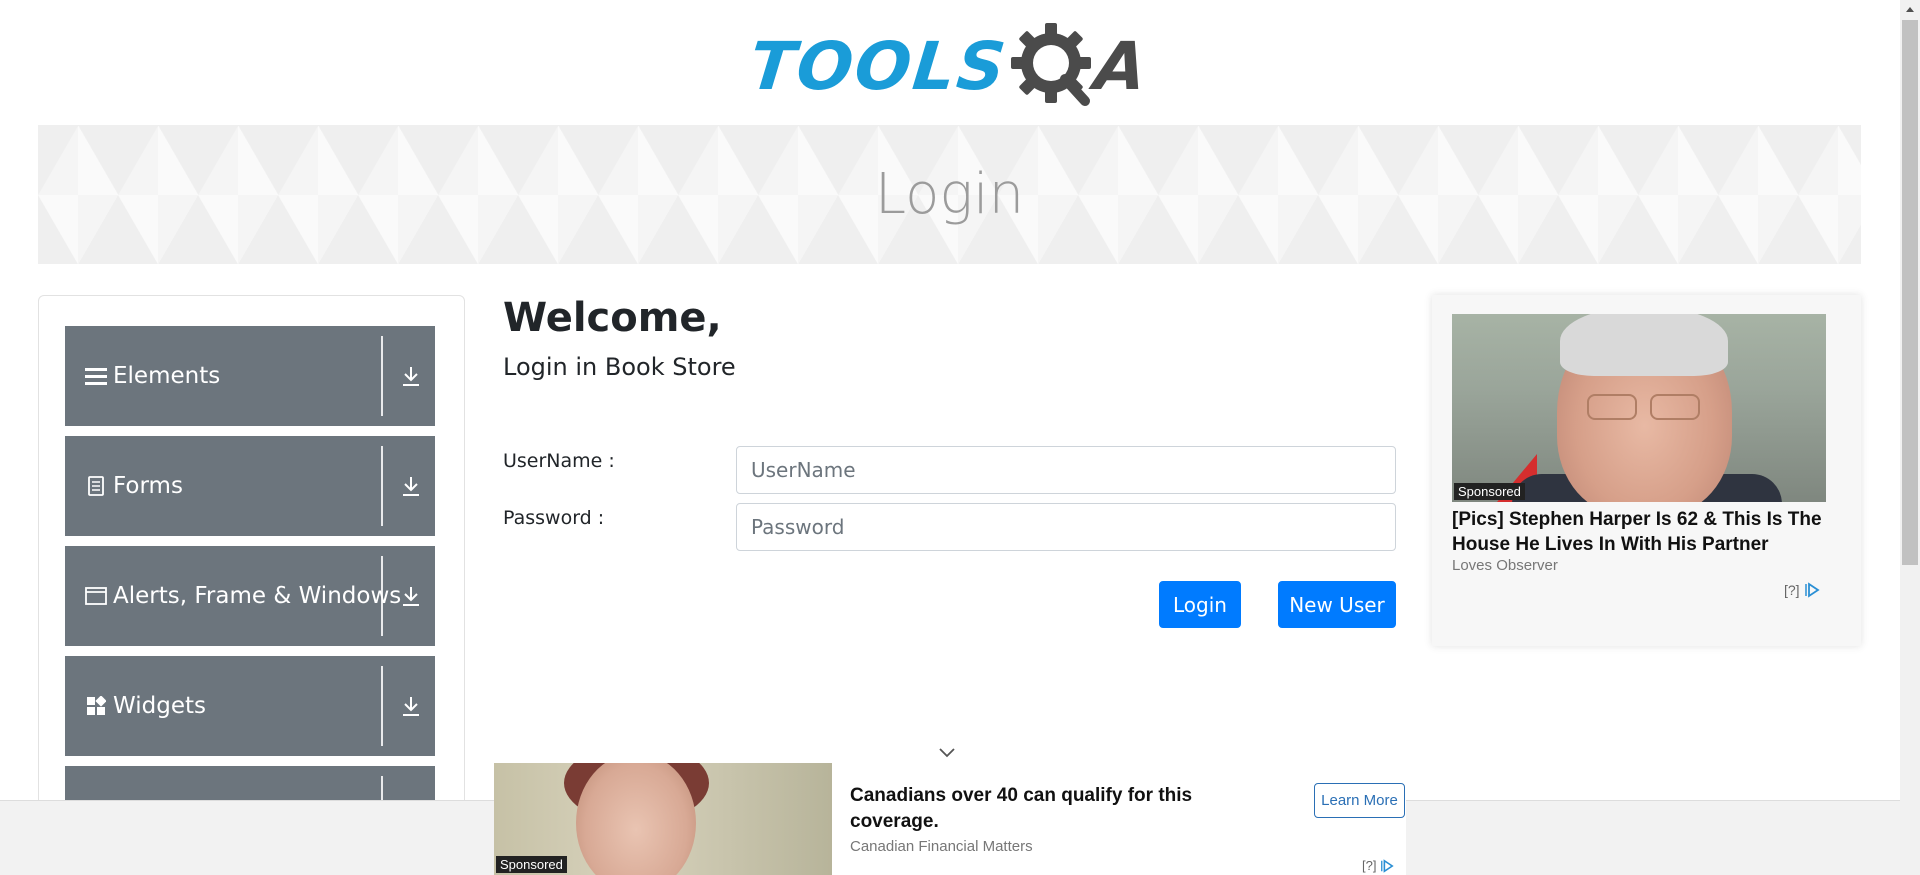 The image size is (1920, 875). What do you see at coordinates (619, 367) in the screenshot?
I see `login-subtitle: Login in Book Store` at bounding box center [619, 367].